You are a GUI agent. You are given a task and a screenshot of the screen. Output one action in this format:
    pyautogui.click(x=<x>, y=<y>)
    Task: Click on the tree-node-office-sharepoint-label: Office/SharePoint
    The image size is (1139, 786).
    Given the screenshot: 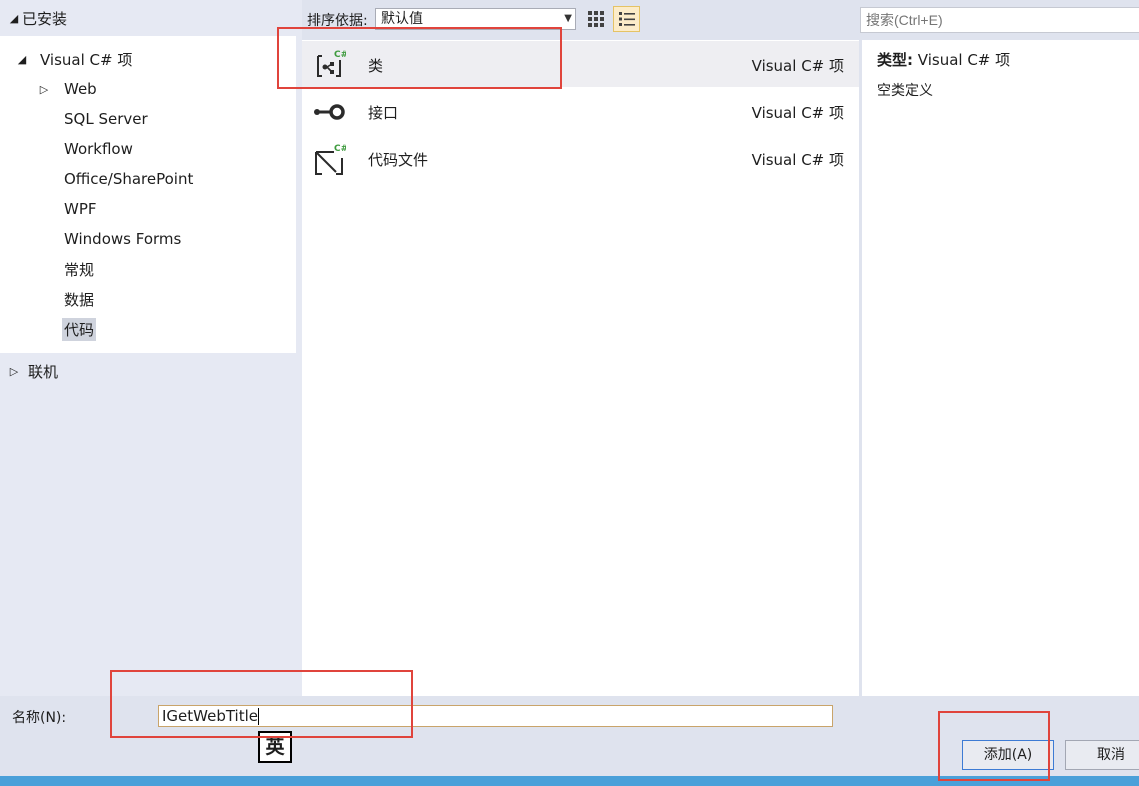 What is the action you would take?
    pyautogui.click(x=129, y=179)
    